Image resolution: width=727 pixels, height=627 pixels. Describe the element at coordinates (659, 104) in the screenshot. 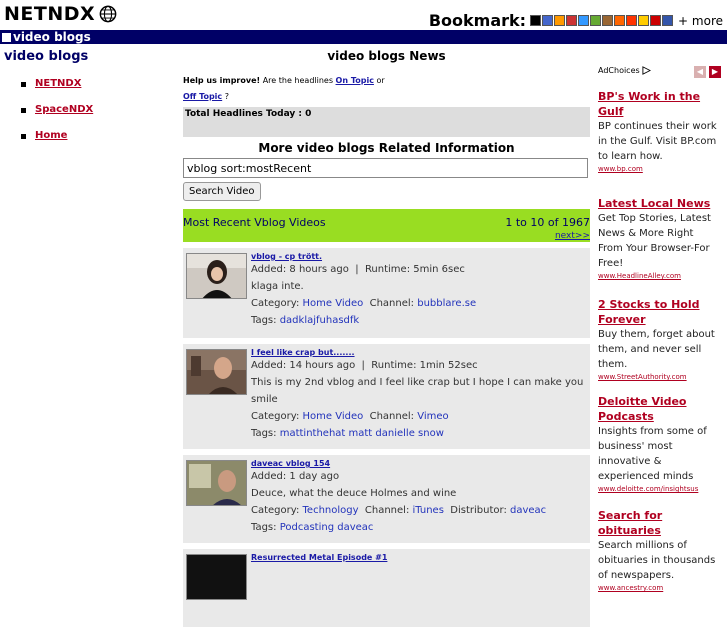

I see `ad-title: BP's Work in the Gulf` at that location.